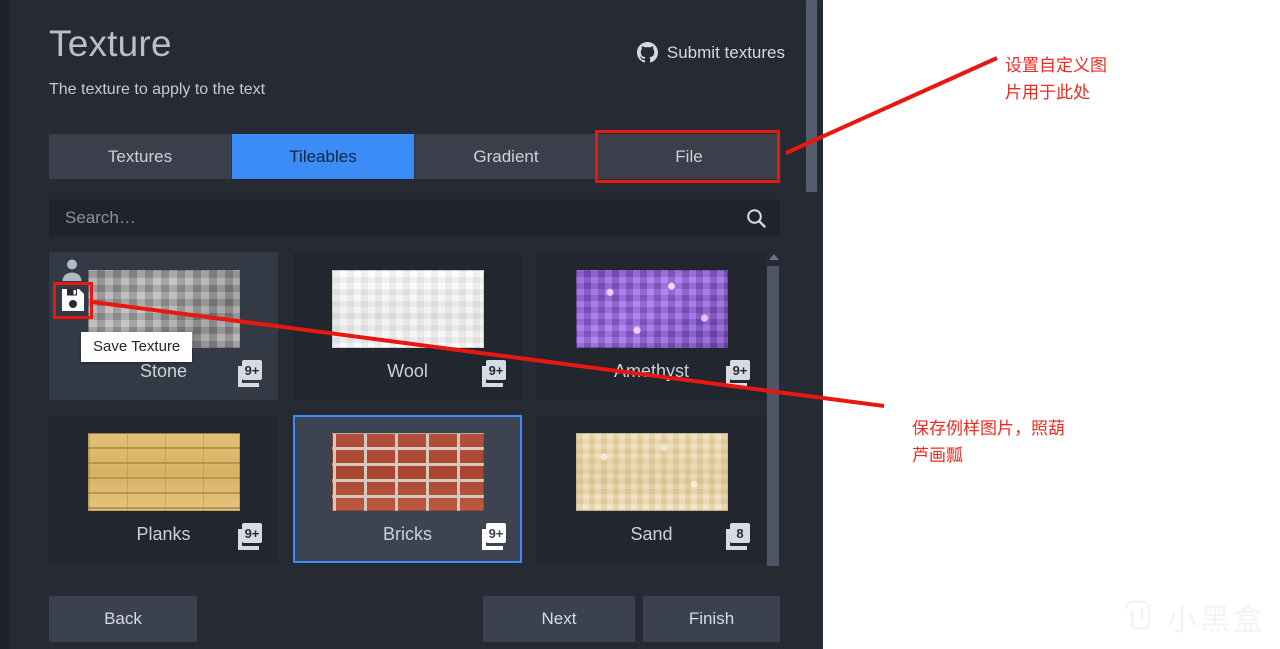 Image resolution: width=1280 pixels, height=649 pixels. I want to click on dialog-scrollbar-thumb, so click(811, 96).